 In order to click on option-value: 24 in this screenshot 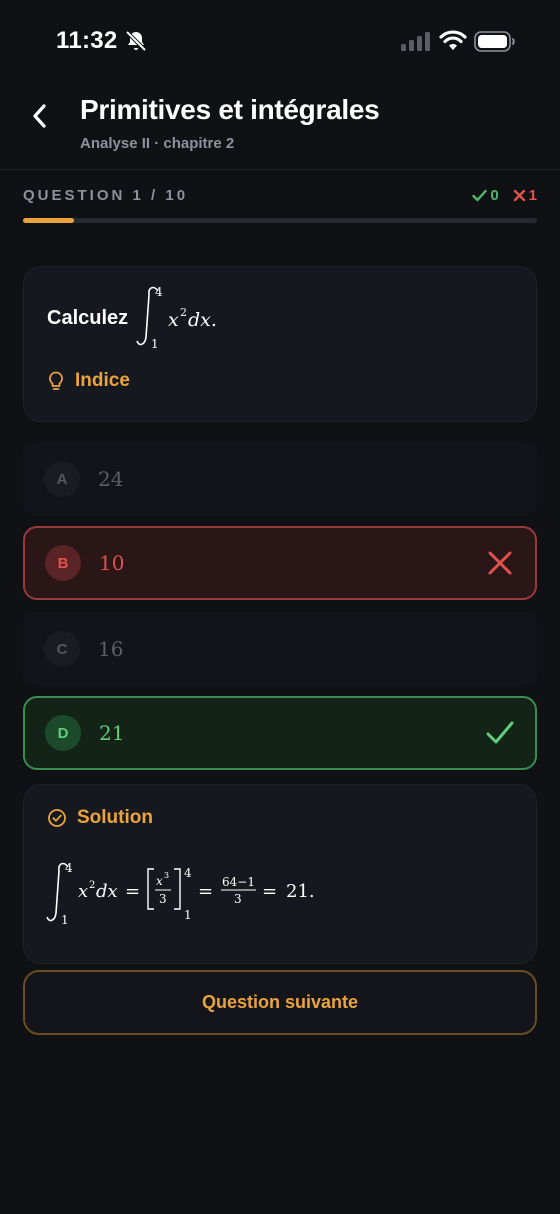, I will do `click(111, 479)`.